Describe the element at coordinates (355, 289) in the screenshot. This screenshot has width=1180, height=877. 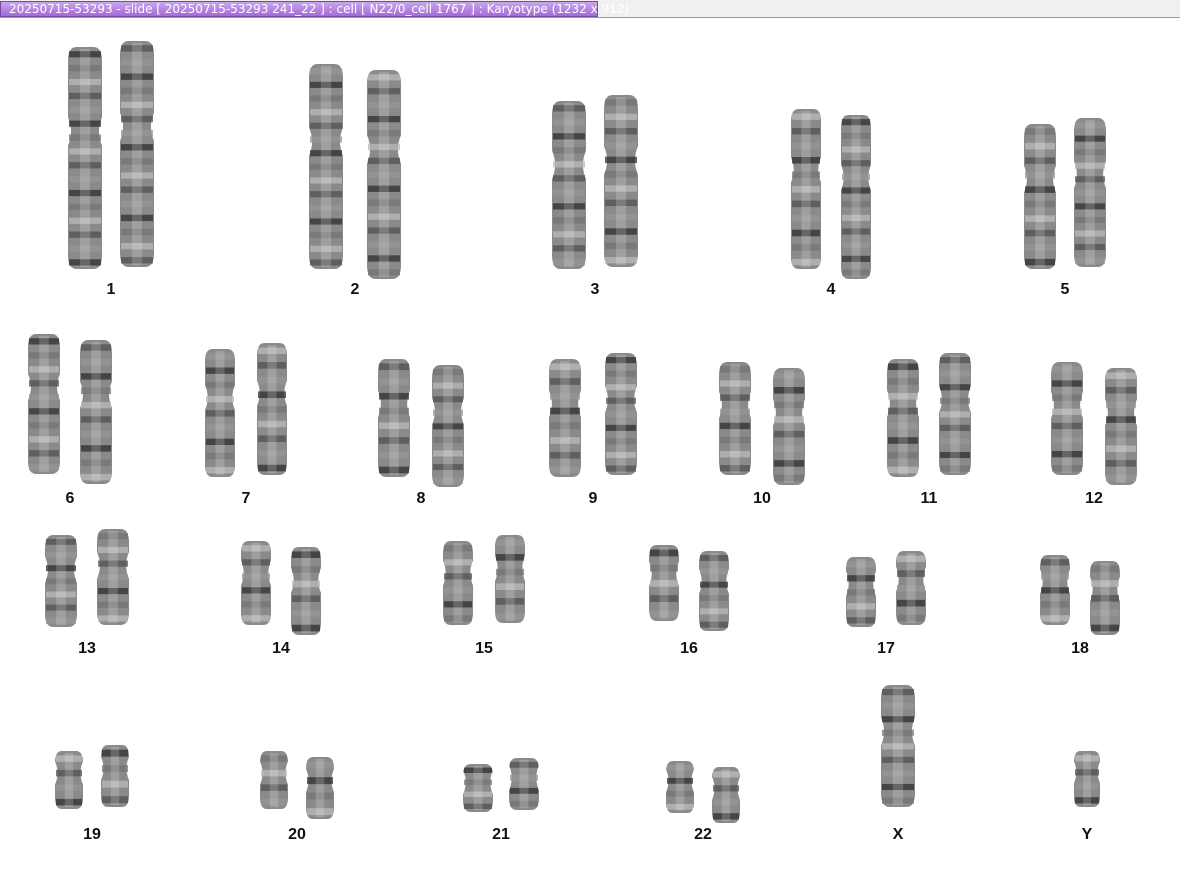
I see `chromosome-2-label: 2` at that location.